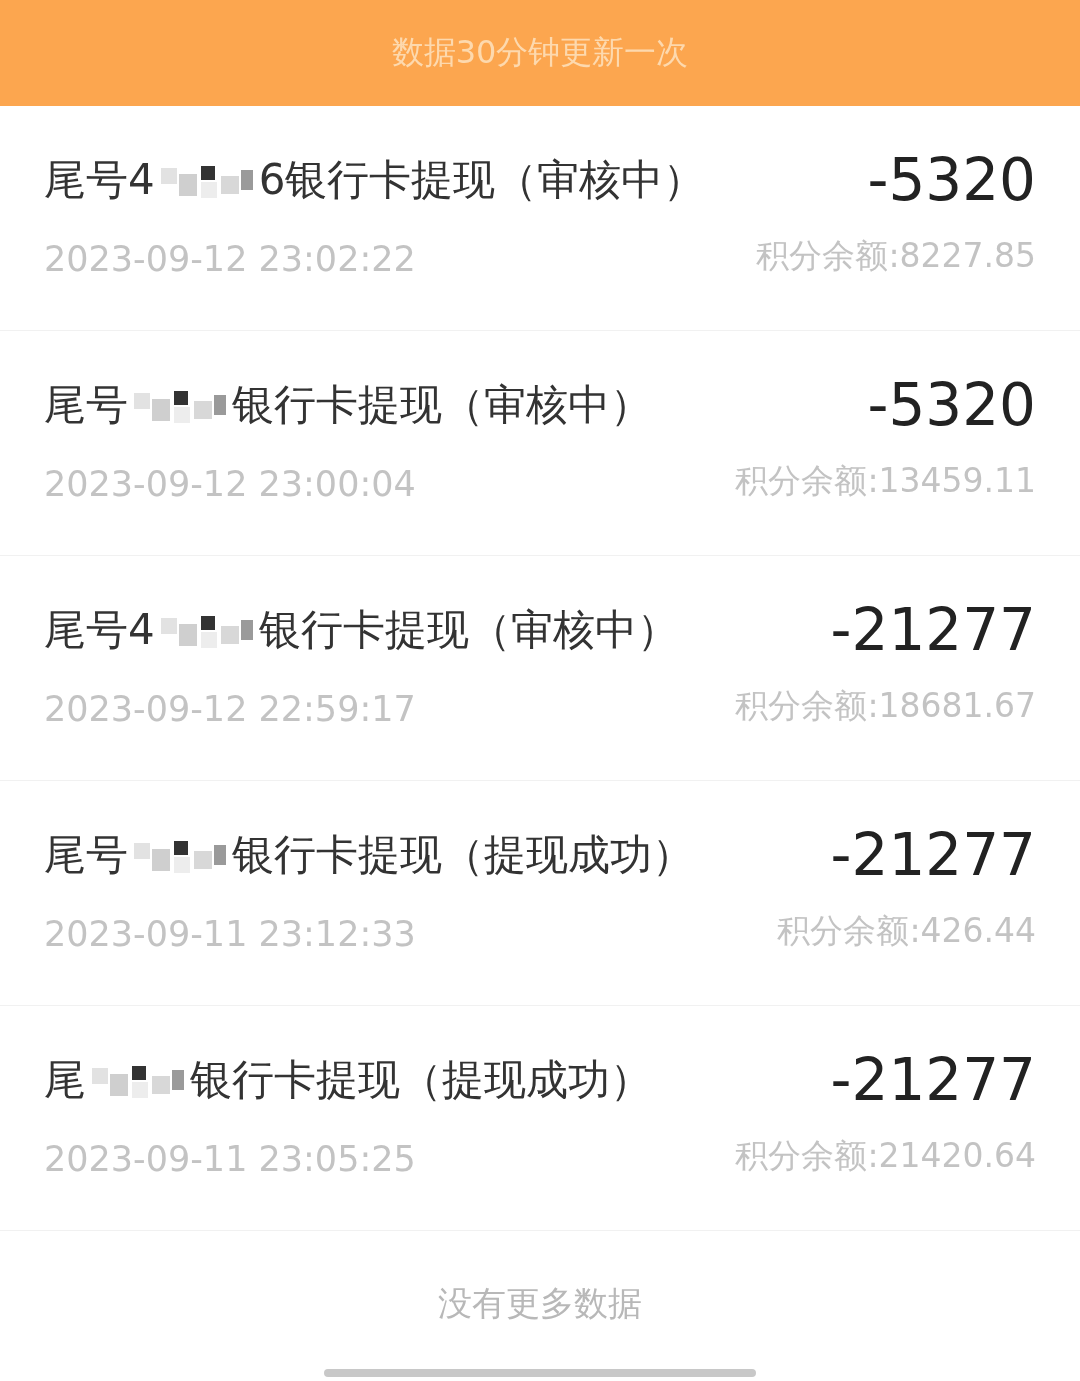  What do you see at coordinates (896, 256) in the screenshot?
I see `points-balance: 积分余额:8227.85` at bounding box center [896, 256].